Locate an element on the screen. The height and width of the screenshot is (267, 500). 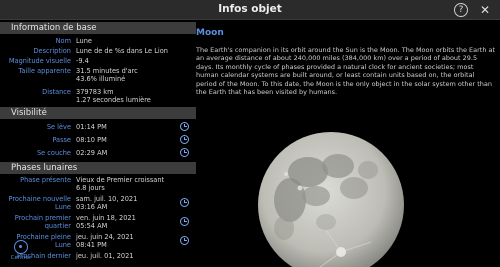
label-rise: Se lève is located at coordinates (58, 127).